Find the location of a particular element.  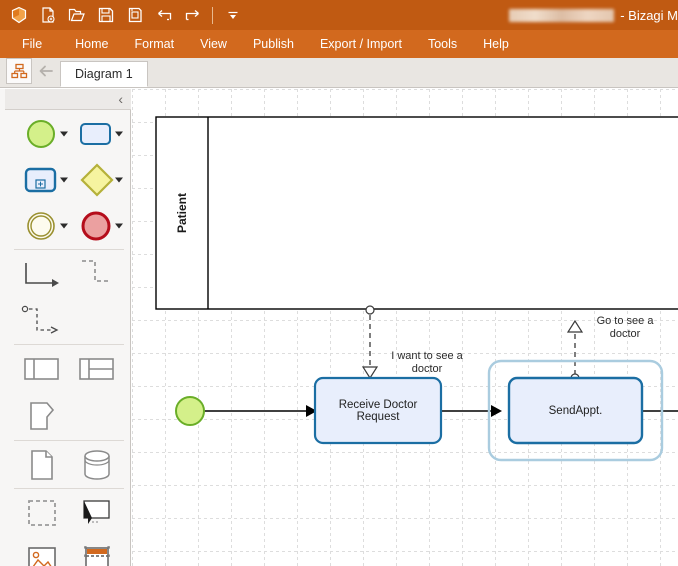

palette-group-containers is located at coordinates (69, 393).